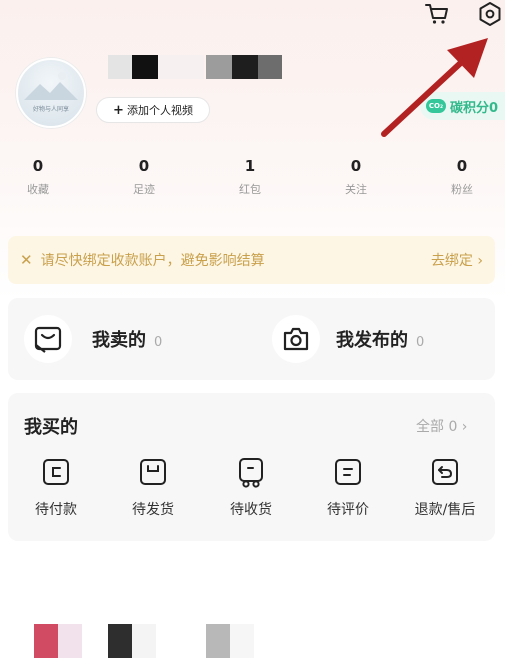 The image size is (505, 658). I want to click on add-video-button: + 添加个人视频, so click(153, 110).